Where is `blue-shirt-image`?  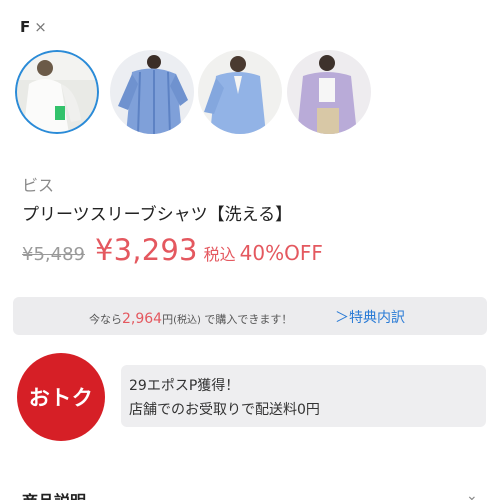
blue-shirt-image is located at coordinates (240, 92).